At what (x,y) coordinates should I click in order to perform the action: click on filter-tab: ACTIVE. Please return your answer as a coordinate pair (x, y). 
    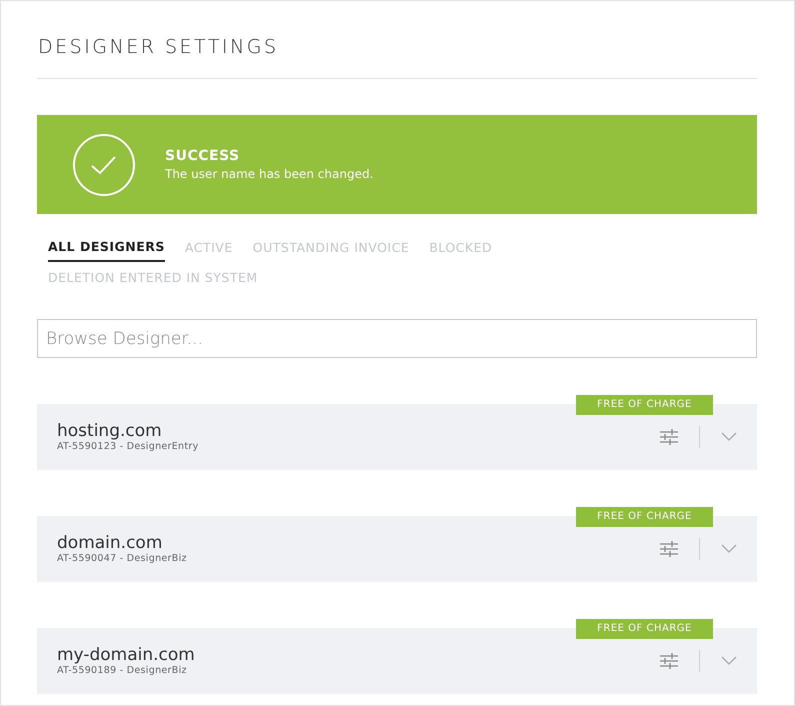
    Looking at the image, I should click on (208, 250).